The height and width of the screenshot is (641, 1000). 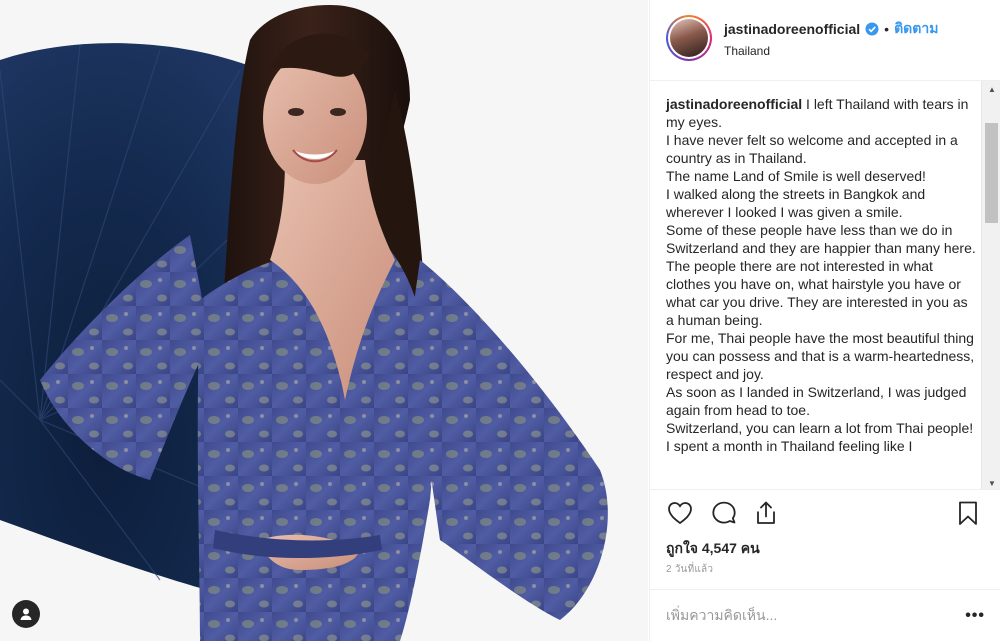 I want to click on username-link: jastinadoreenofficial, so click(x=792, y=29).